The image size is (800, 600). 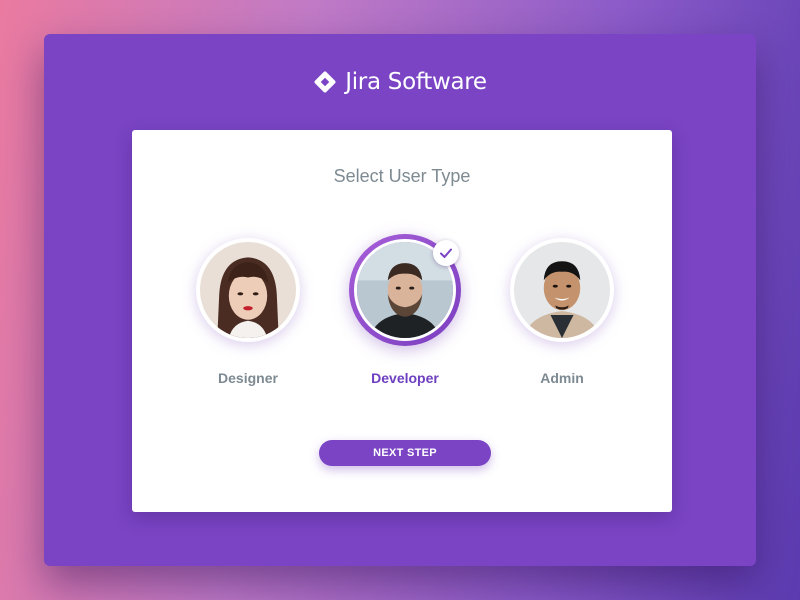 I want to click on designer-avatar, so click(x=248, y=290).